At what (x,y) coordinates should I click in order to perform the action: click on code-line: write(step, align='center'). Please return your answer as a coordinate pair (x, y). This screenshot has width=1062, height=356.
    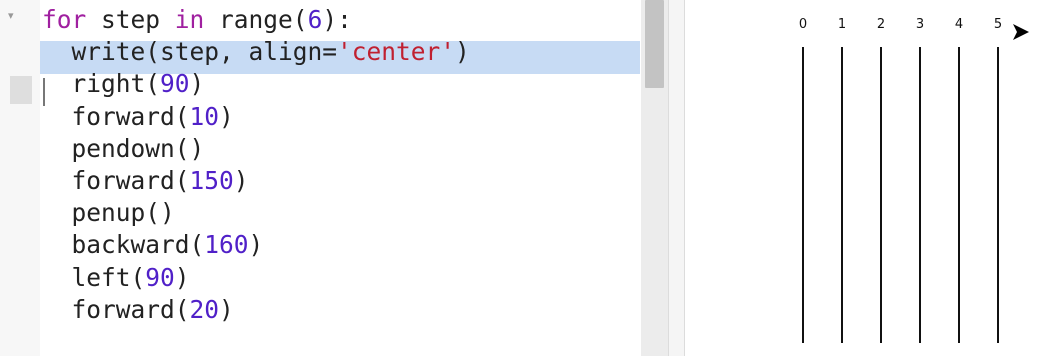
    Looking at the image, I should click on (256, 52).